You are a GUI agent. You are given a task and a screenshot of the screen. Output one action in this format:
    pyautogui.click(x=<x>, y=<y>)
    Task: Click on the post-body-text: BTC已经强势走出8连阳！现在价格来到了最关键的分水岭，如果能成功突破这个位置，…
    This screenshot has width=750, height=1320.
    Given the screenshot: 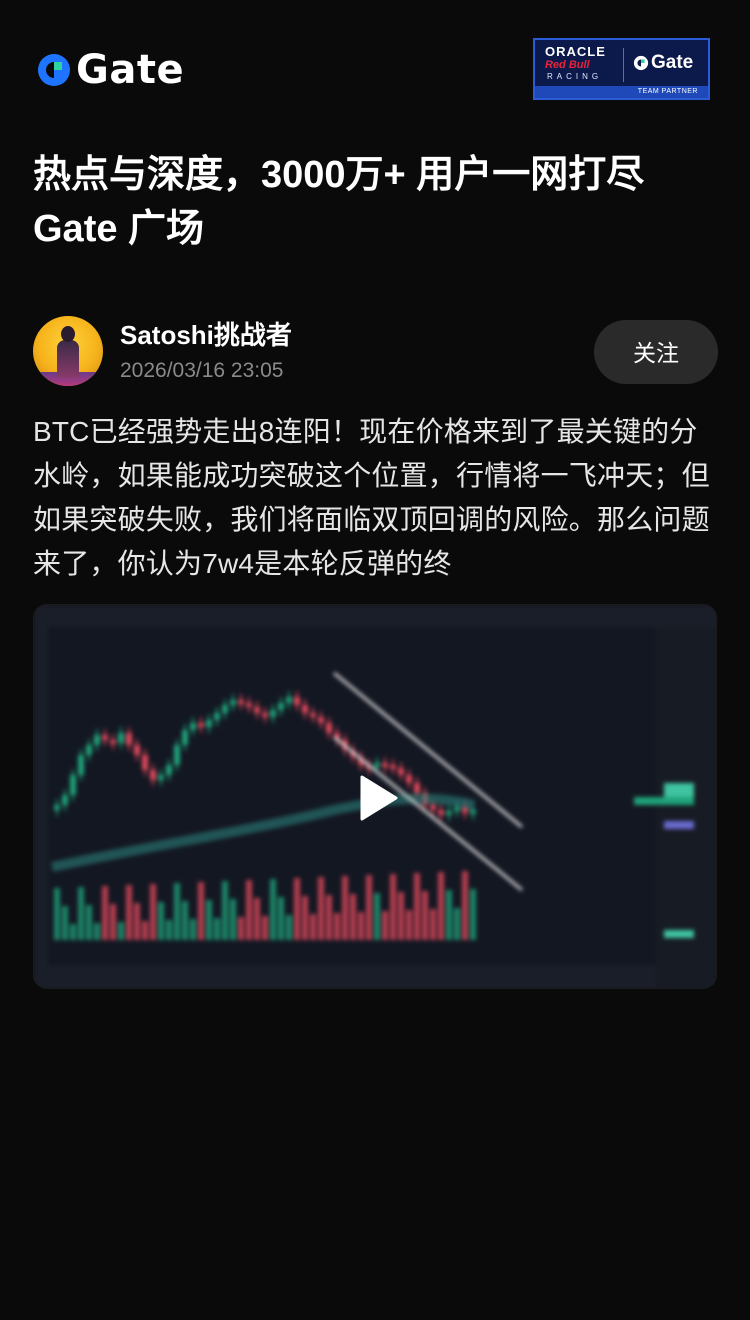 What is the action you would take?
    pyautogui.click(x=375, y=498)
    